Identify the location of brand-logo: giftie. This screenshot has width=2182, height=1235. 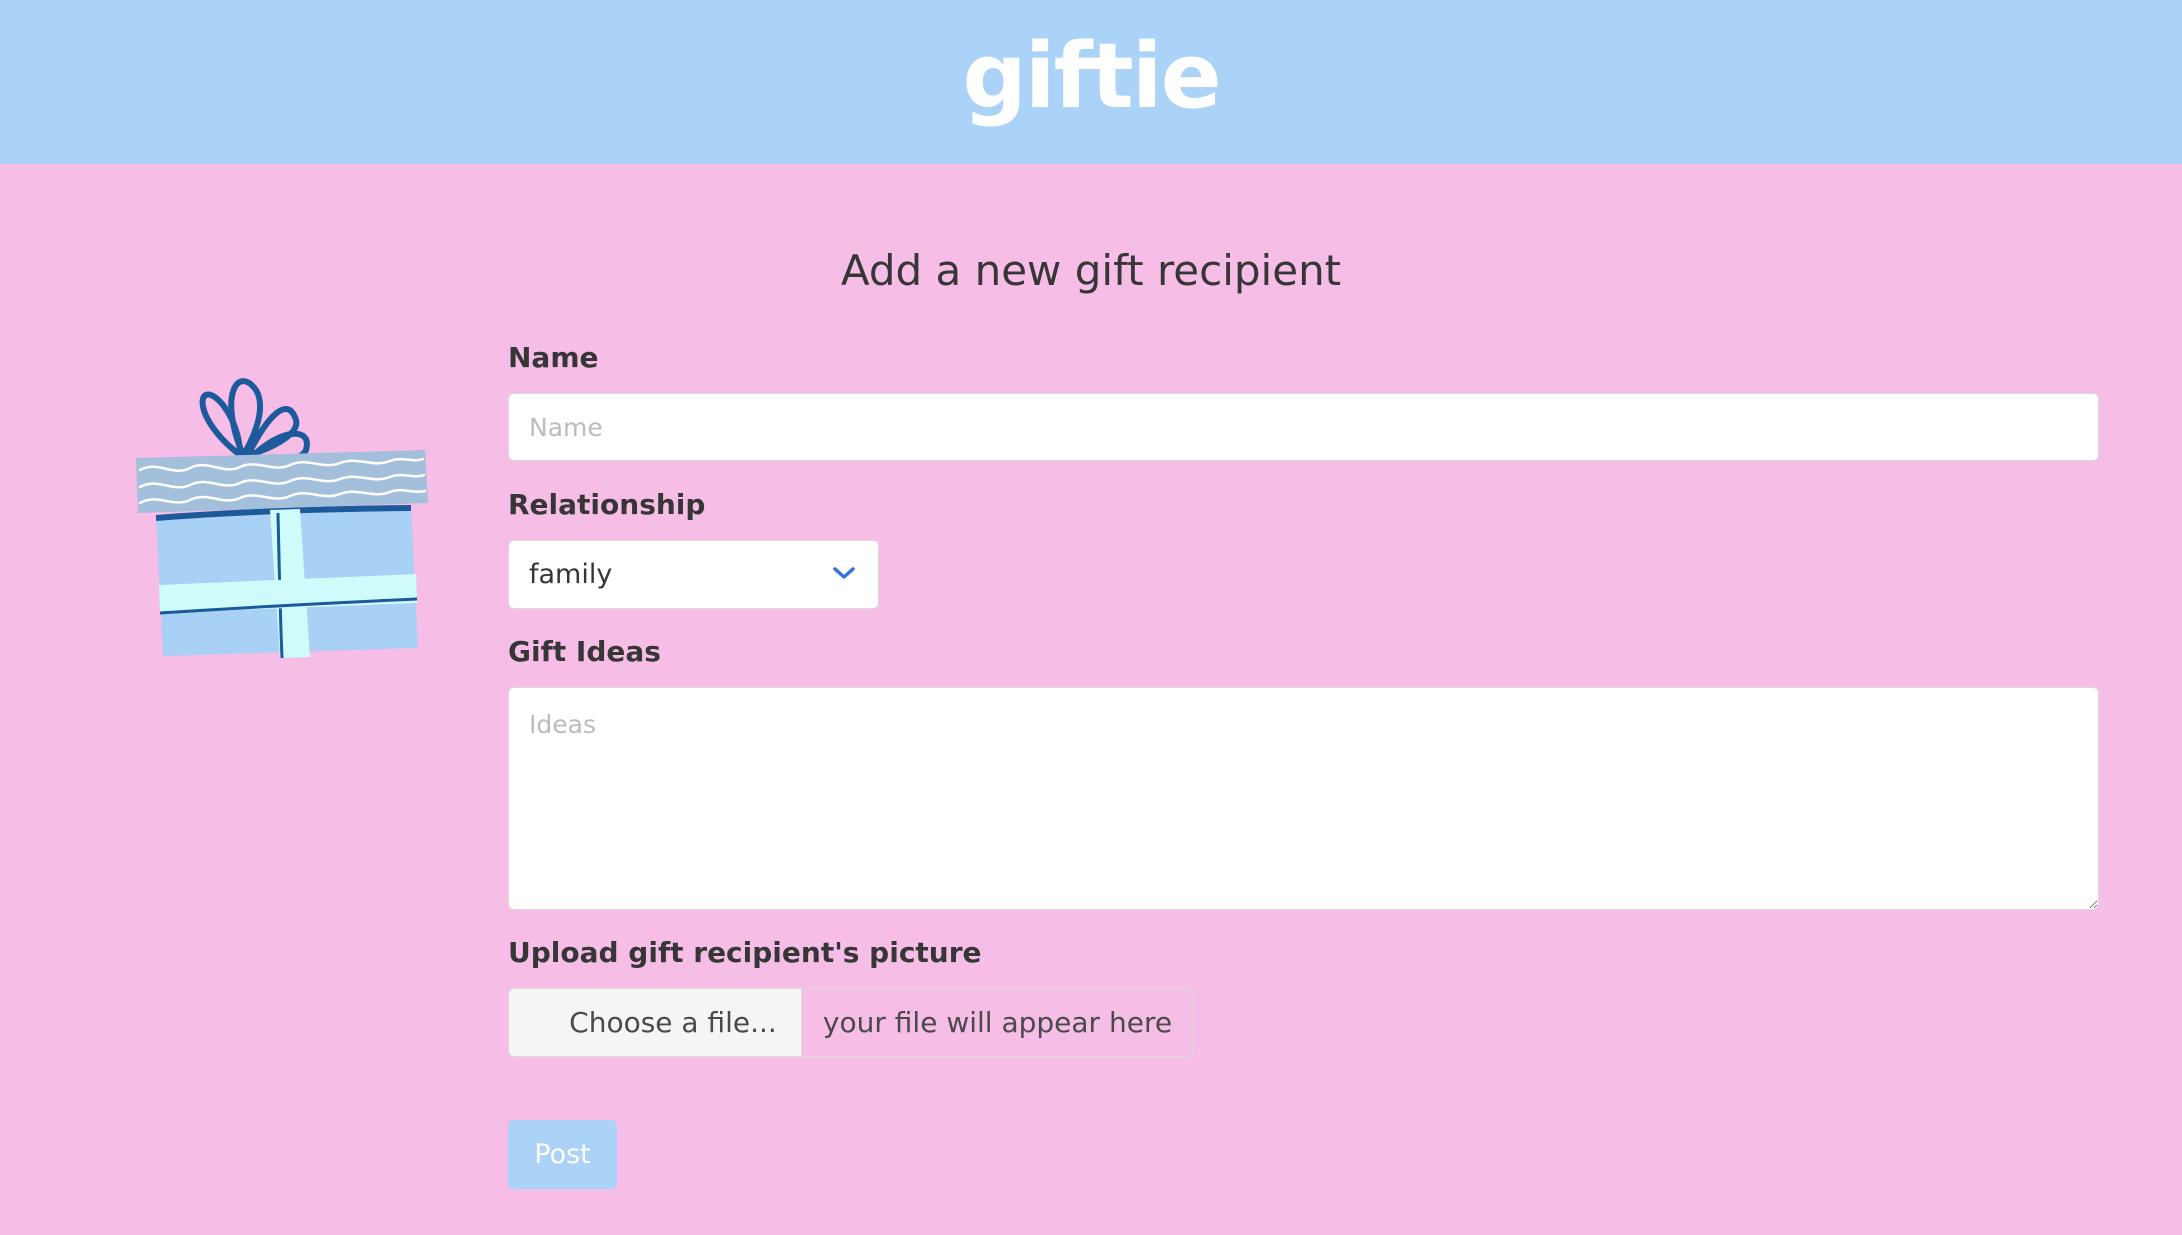
(1091, 77).